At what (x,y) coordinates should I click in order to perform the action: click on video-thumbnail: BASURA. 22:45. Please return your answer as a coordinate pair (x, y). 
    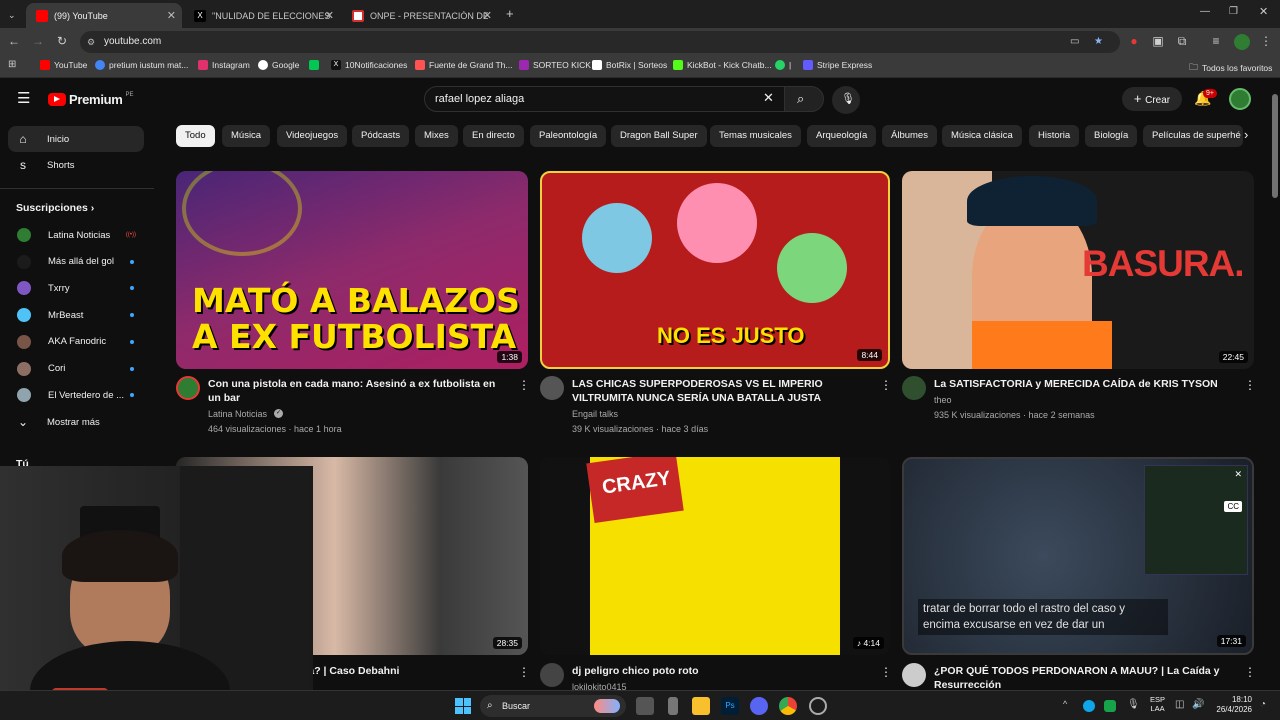
    Looking at the image, I should click on (1078, 270).